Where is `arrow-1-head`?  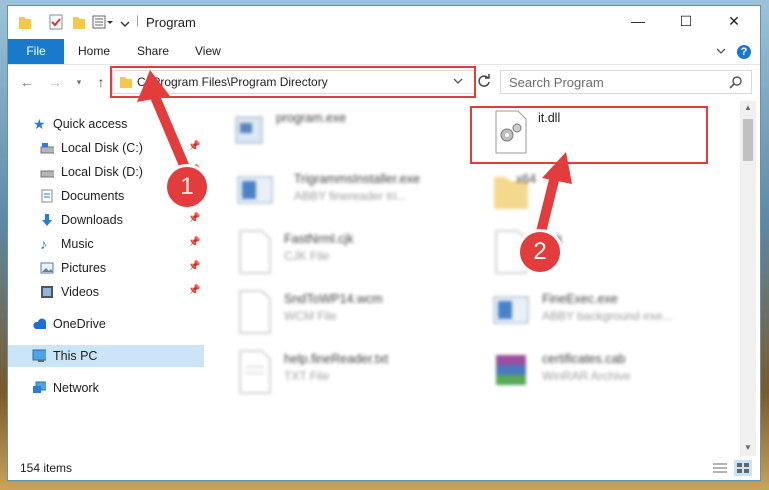 arrow-1-head is located at coordinates (153, 86).